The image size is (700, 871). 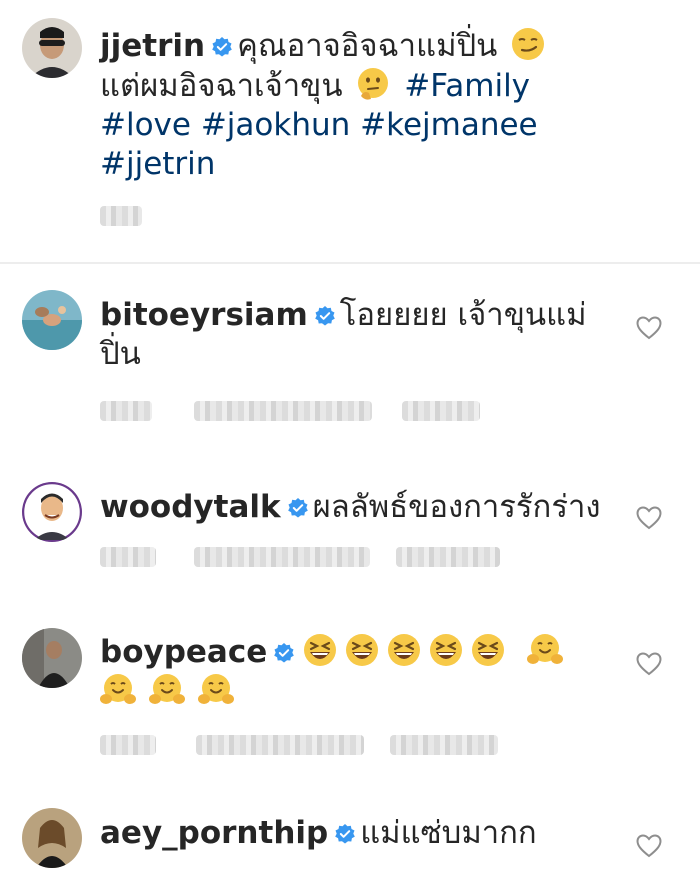 I want to click on comment-aey-pornthip-text: aey_pornthip แม่แซ่บมากก, so click(x=360, y=833).